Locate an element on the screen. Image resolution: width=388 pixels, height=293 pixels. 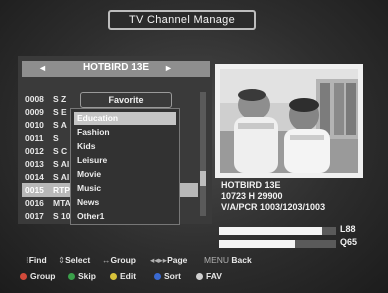
yellow-key-icon is located at coordinates (113, 276).